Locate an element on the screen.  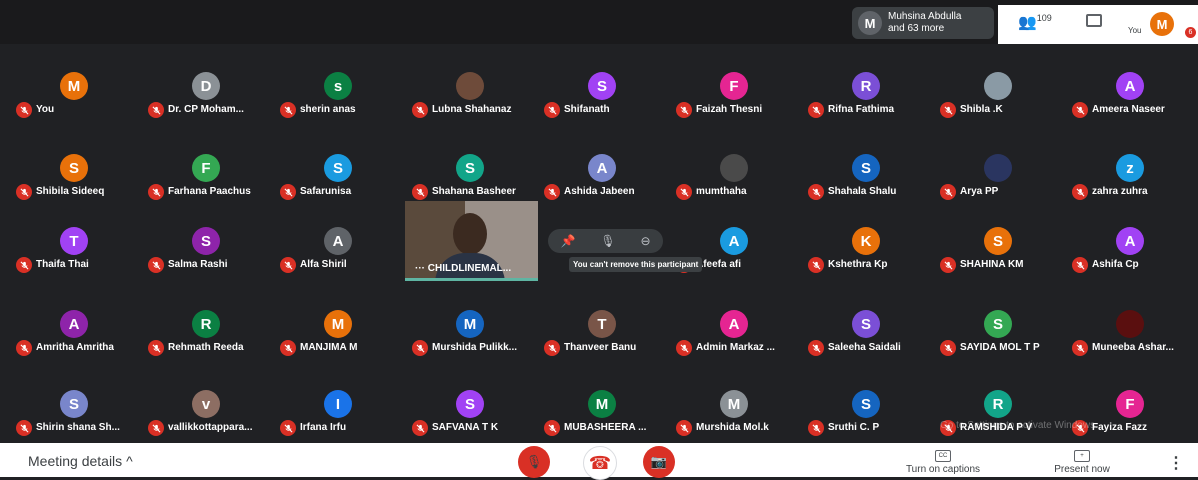
participant-tile: S Shifanath is located at coordinates (602, 102).